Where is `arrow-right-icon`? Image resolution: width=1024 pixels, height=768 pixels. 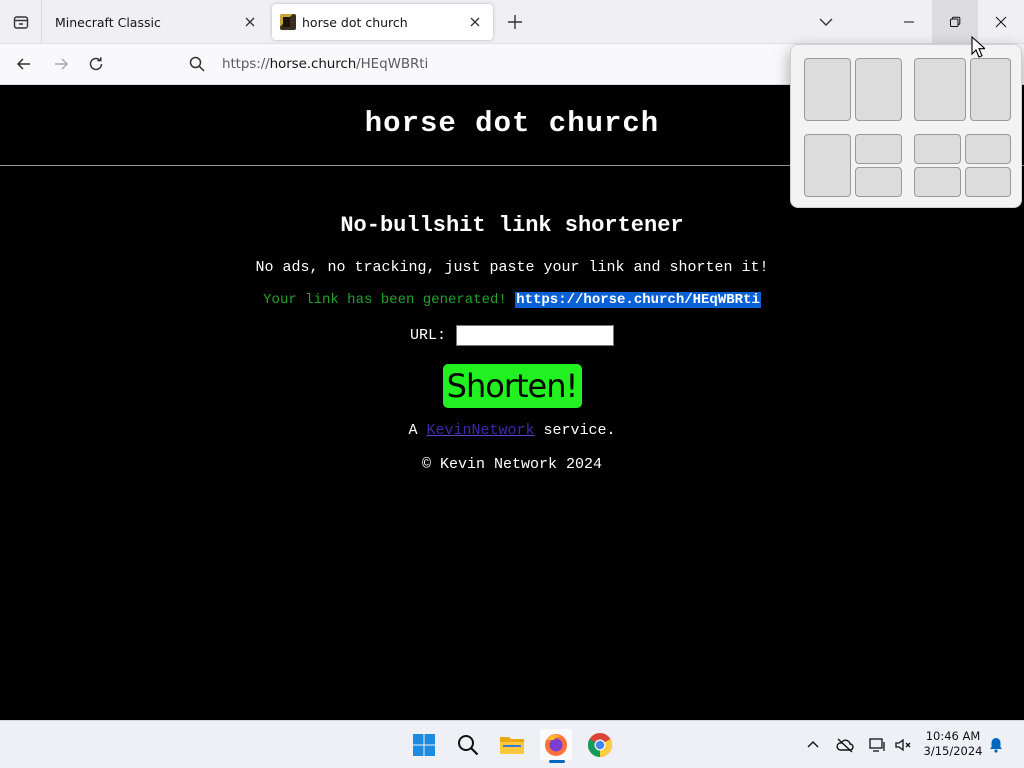 arrow-right-icon is located at coordinates (62, 64).